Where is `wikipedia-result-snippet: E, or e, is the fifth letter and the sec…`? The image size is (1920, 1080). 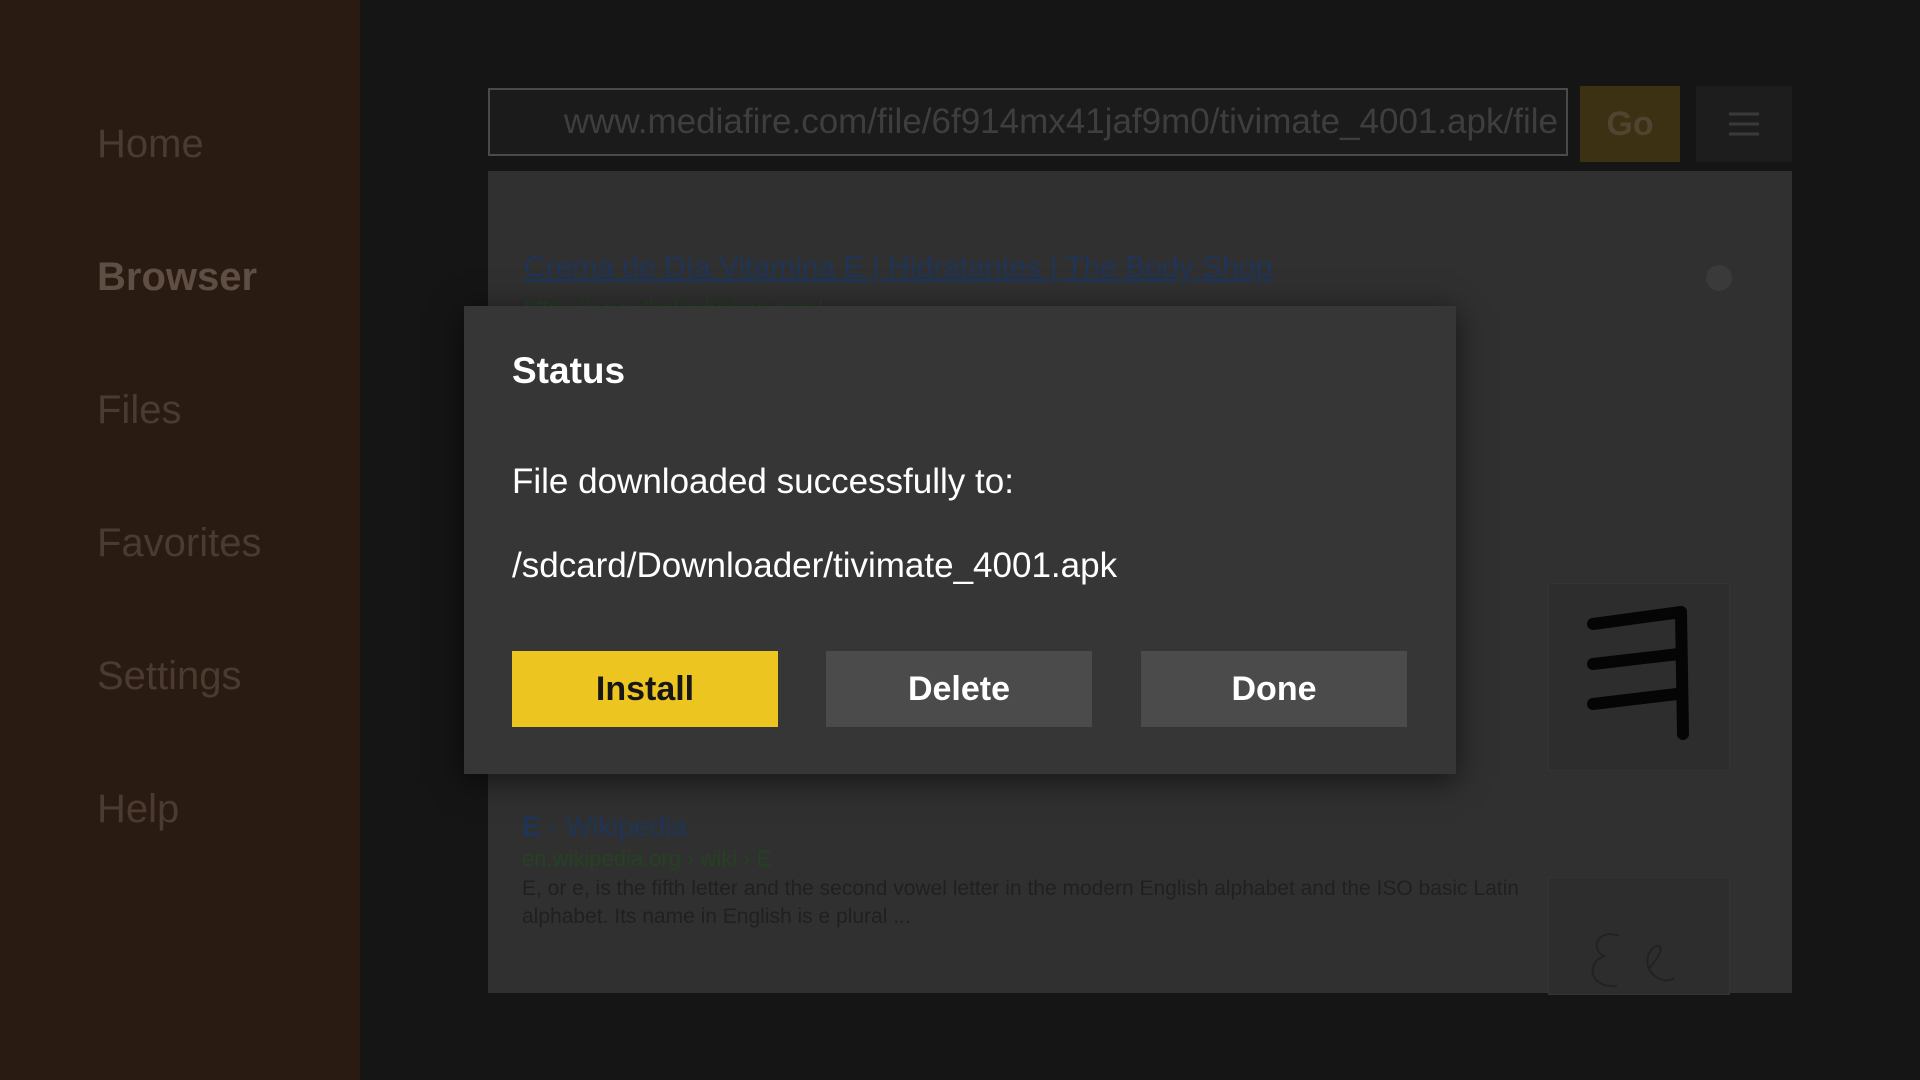
wikipedia-result-snippet: E, or e, is the fifth letter and the sec… is located at coordinates (1020, 902).